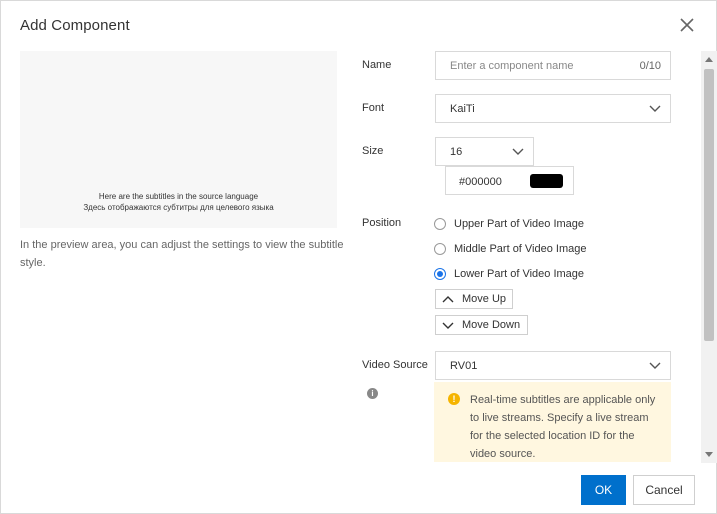 This screenshot has height=514, width=717. Describe the element at coordinates (484, 151) in the screenshot. I see `size-select: 16` at that location.